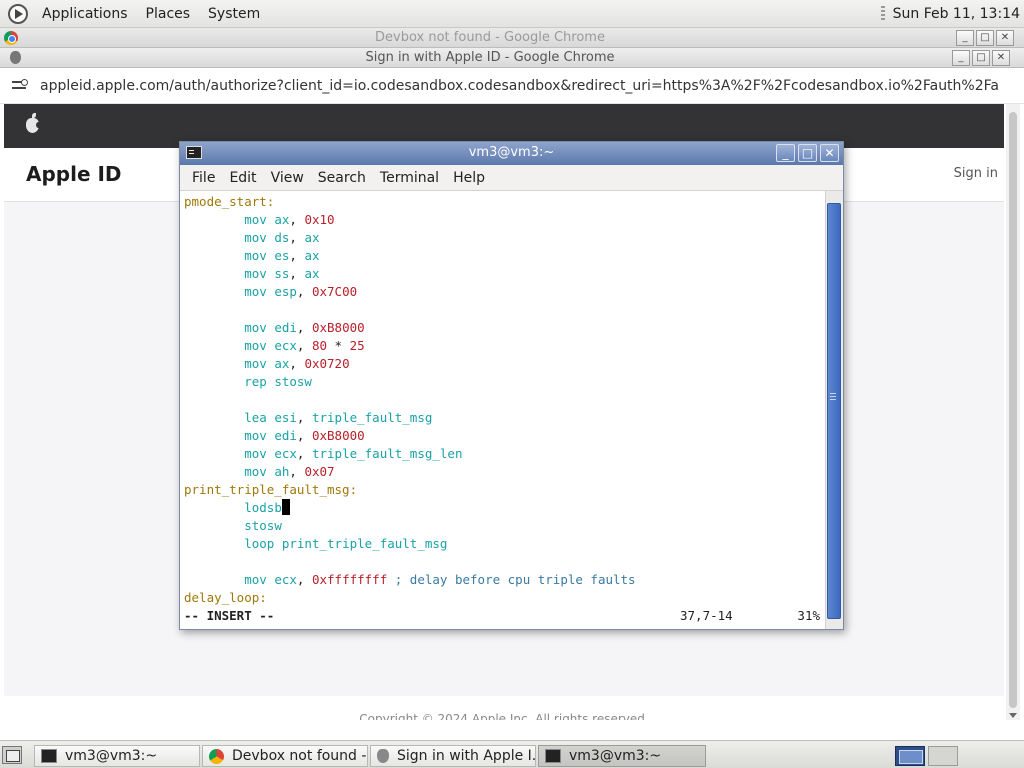 This screenshot has width=1024, height=768. I want to click on code-line: mov ds, ax, so click(504, 238).